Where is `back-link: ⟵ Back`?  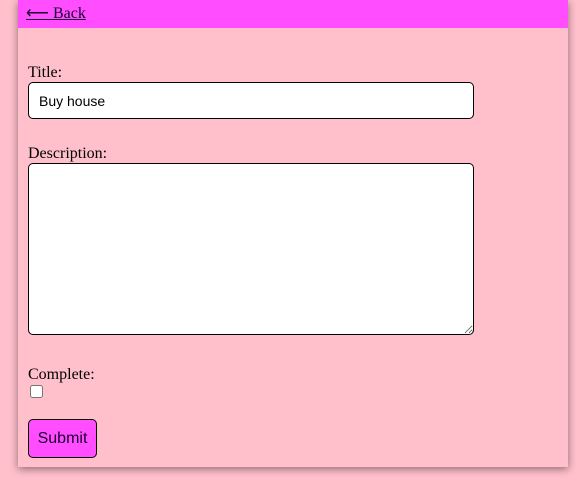
back-link: ⟵ Back is located at coordinates (56, 13).